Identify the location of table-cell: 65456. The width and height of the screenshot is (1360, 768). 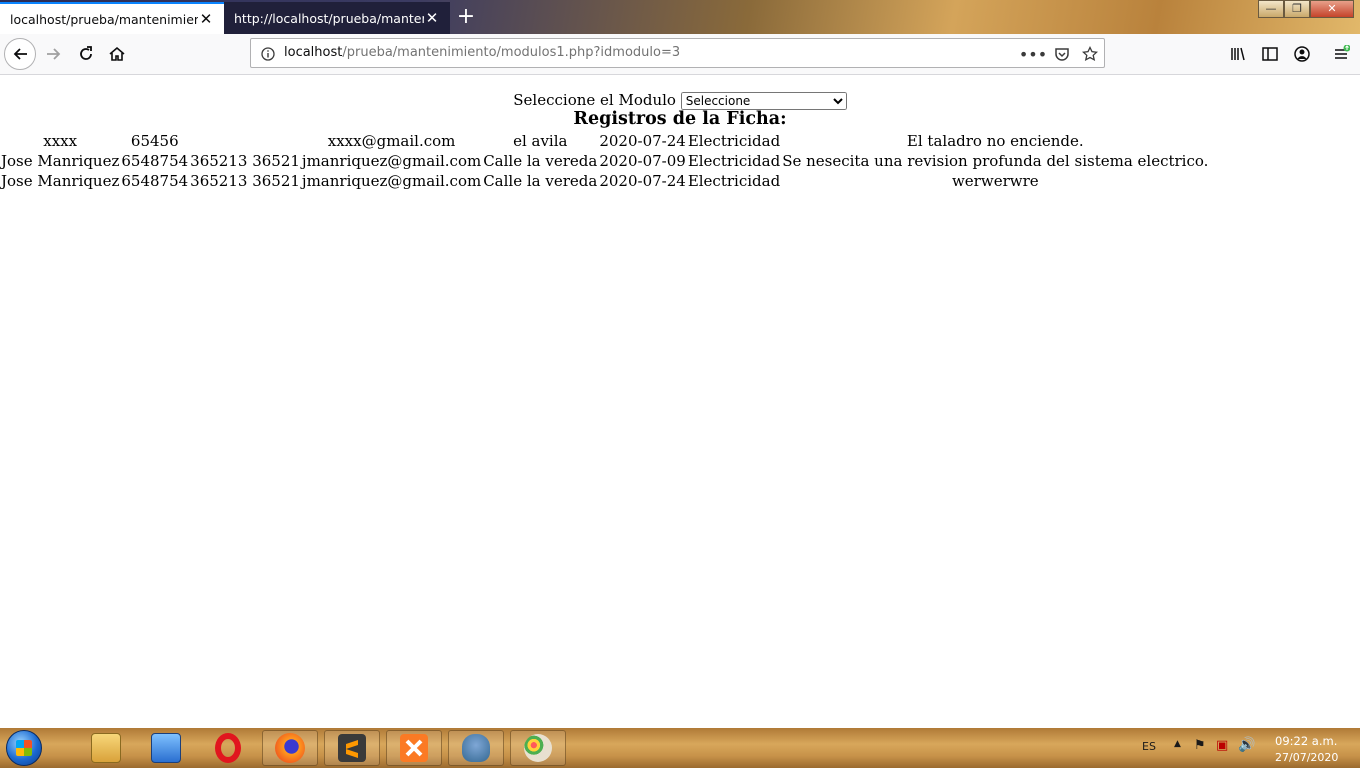
(154, 141).